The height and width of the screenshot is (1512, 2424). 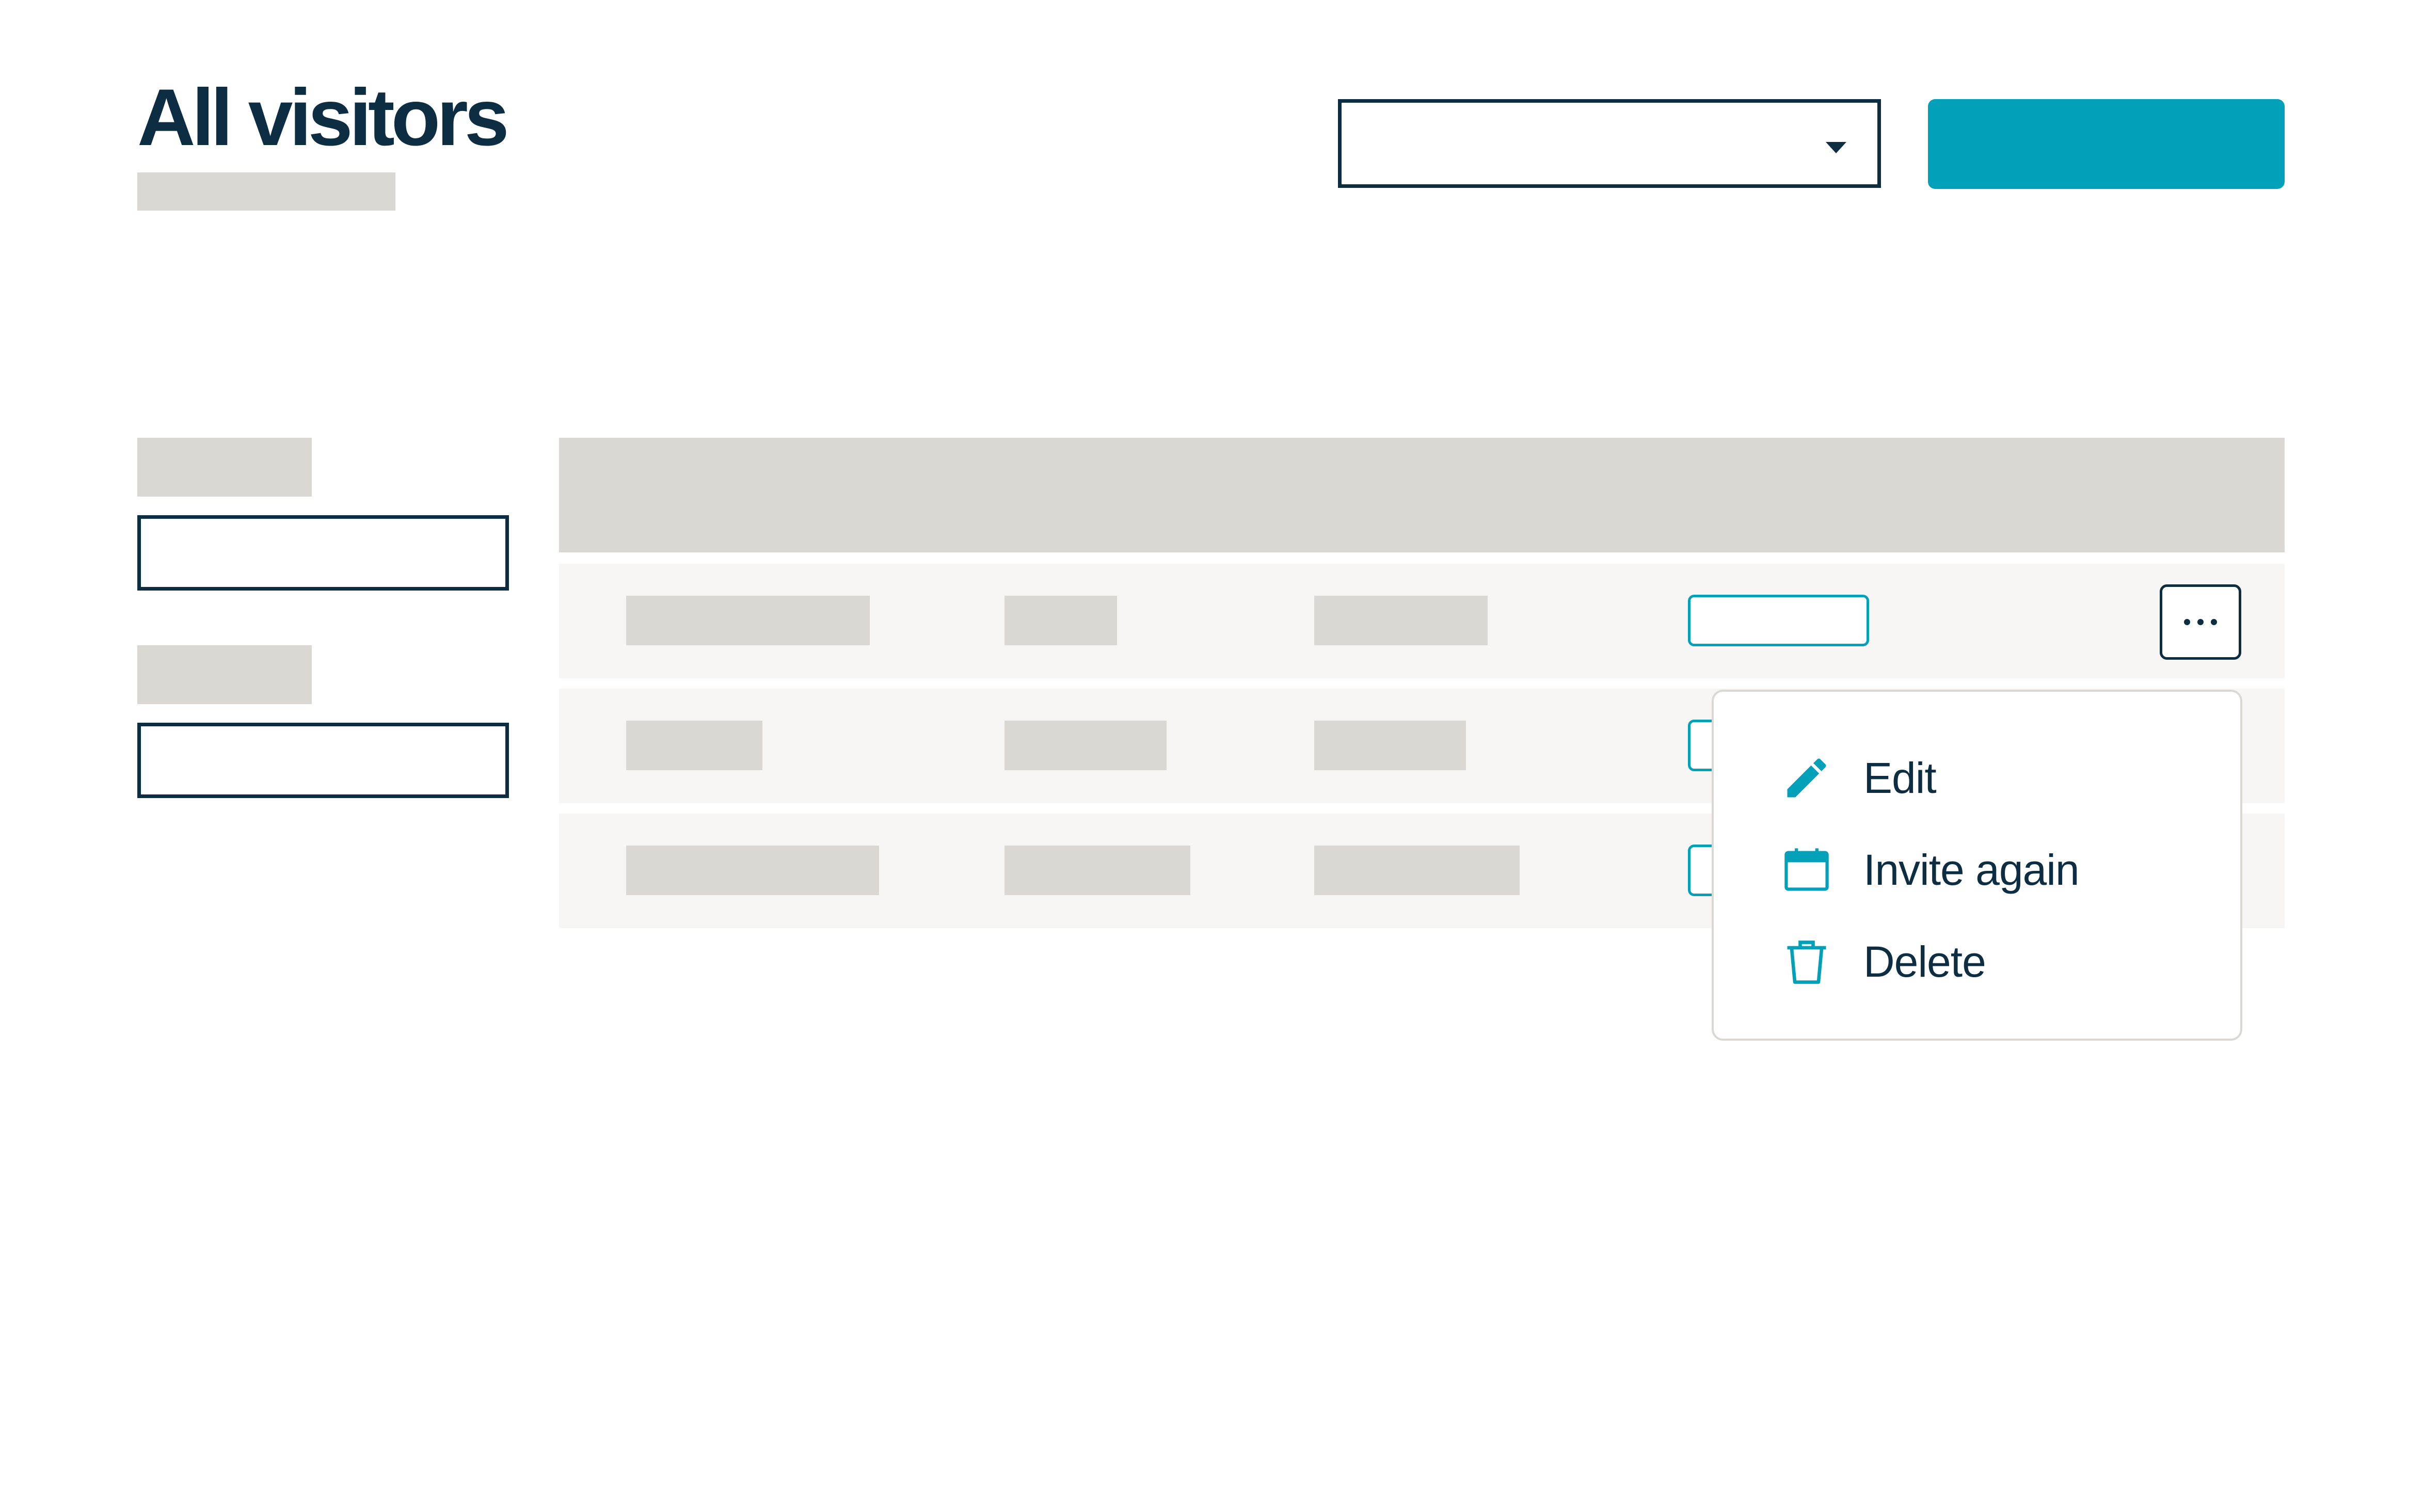 I want to click on page-subtitle-placeholder, so click(x=266, y=192).